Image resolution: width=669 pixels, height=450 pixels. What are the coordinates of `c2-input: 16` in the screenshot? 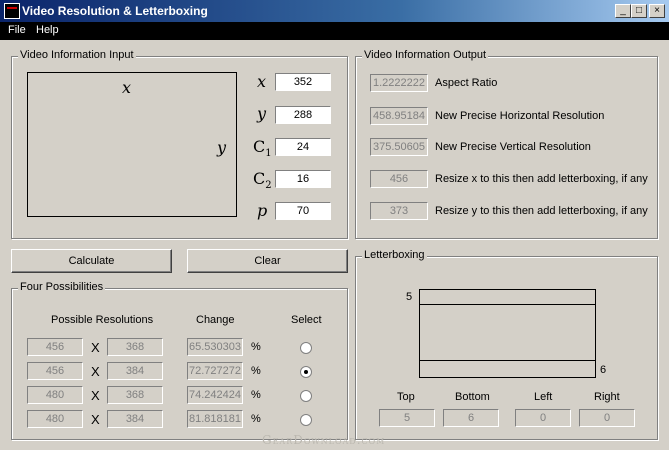 It's located at (303, 179).